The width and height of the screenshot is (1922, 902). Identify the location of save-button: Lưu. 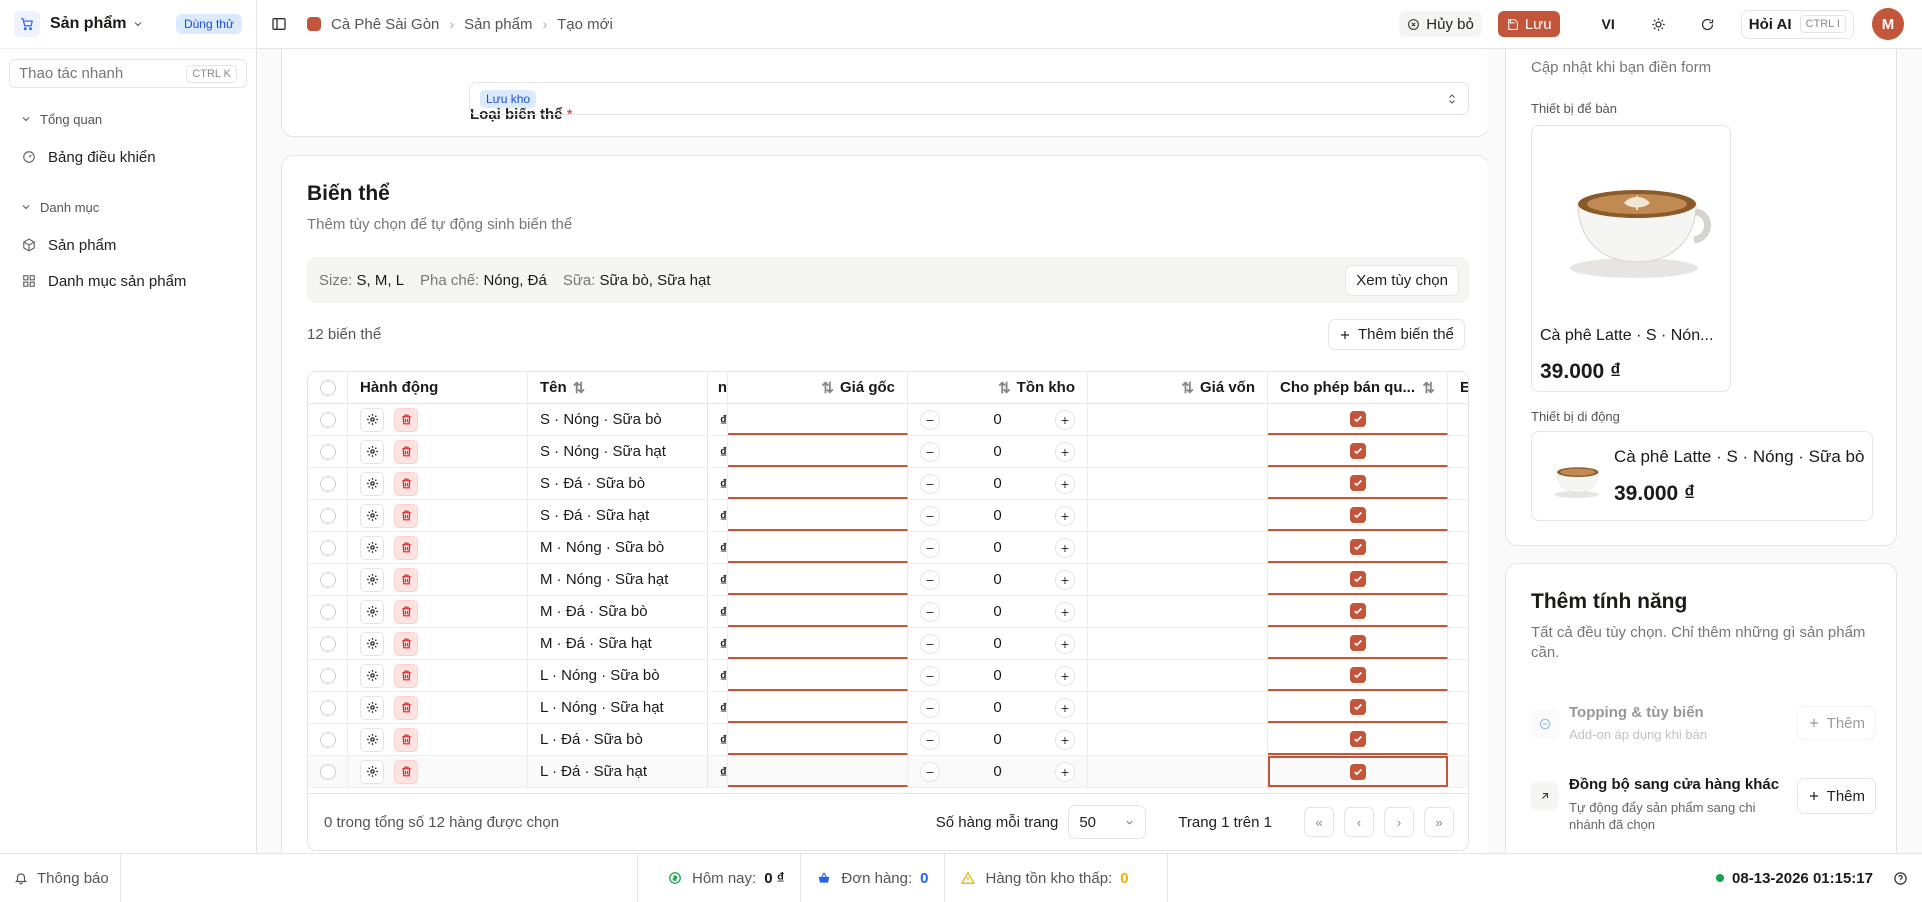
(1528, 24).